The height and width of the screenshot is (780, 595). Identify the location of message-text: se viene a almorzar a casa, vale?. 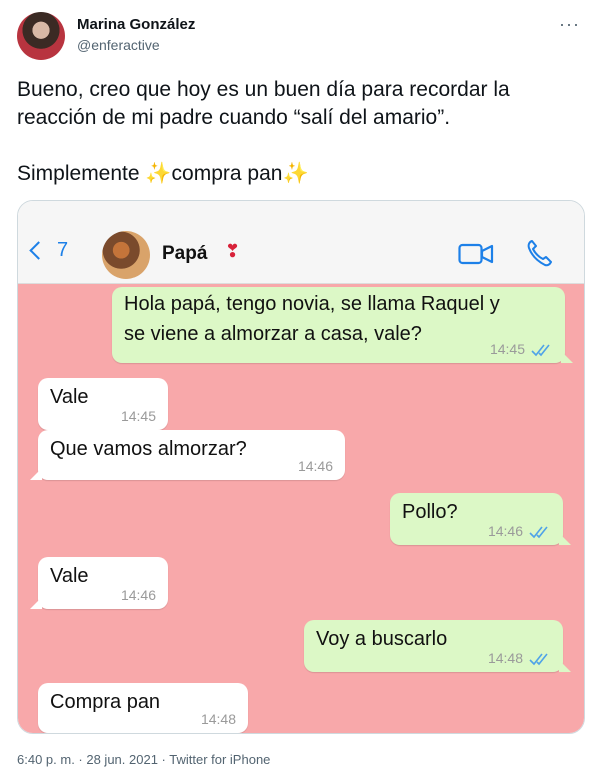
(273, 334).